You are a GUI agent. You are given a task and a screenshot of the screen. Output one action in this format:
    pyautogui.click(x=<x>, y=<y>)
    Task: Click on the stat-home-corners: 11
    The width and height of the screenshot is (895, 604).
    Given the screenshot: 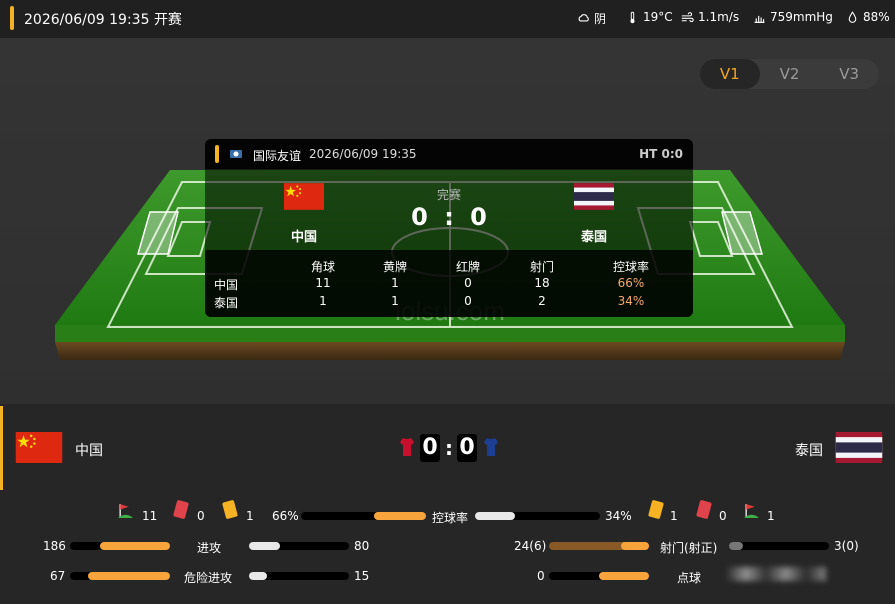 What is the action you would take?
    pyautogui.click(x=323, y=283)
    